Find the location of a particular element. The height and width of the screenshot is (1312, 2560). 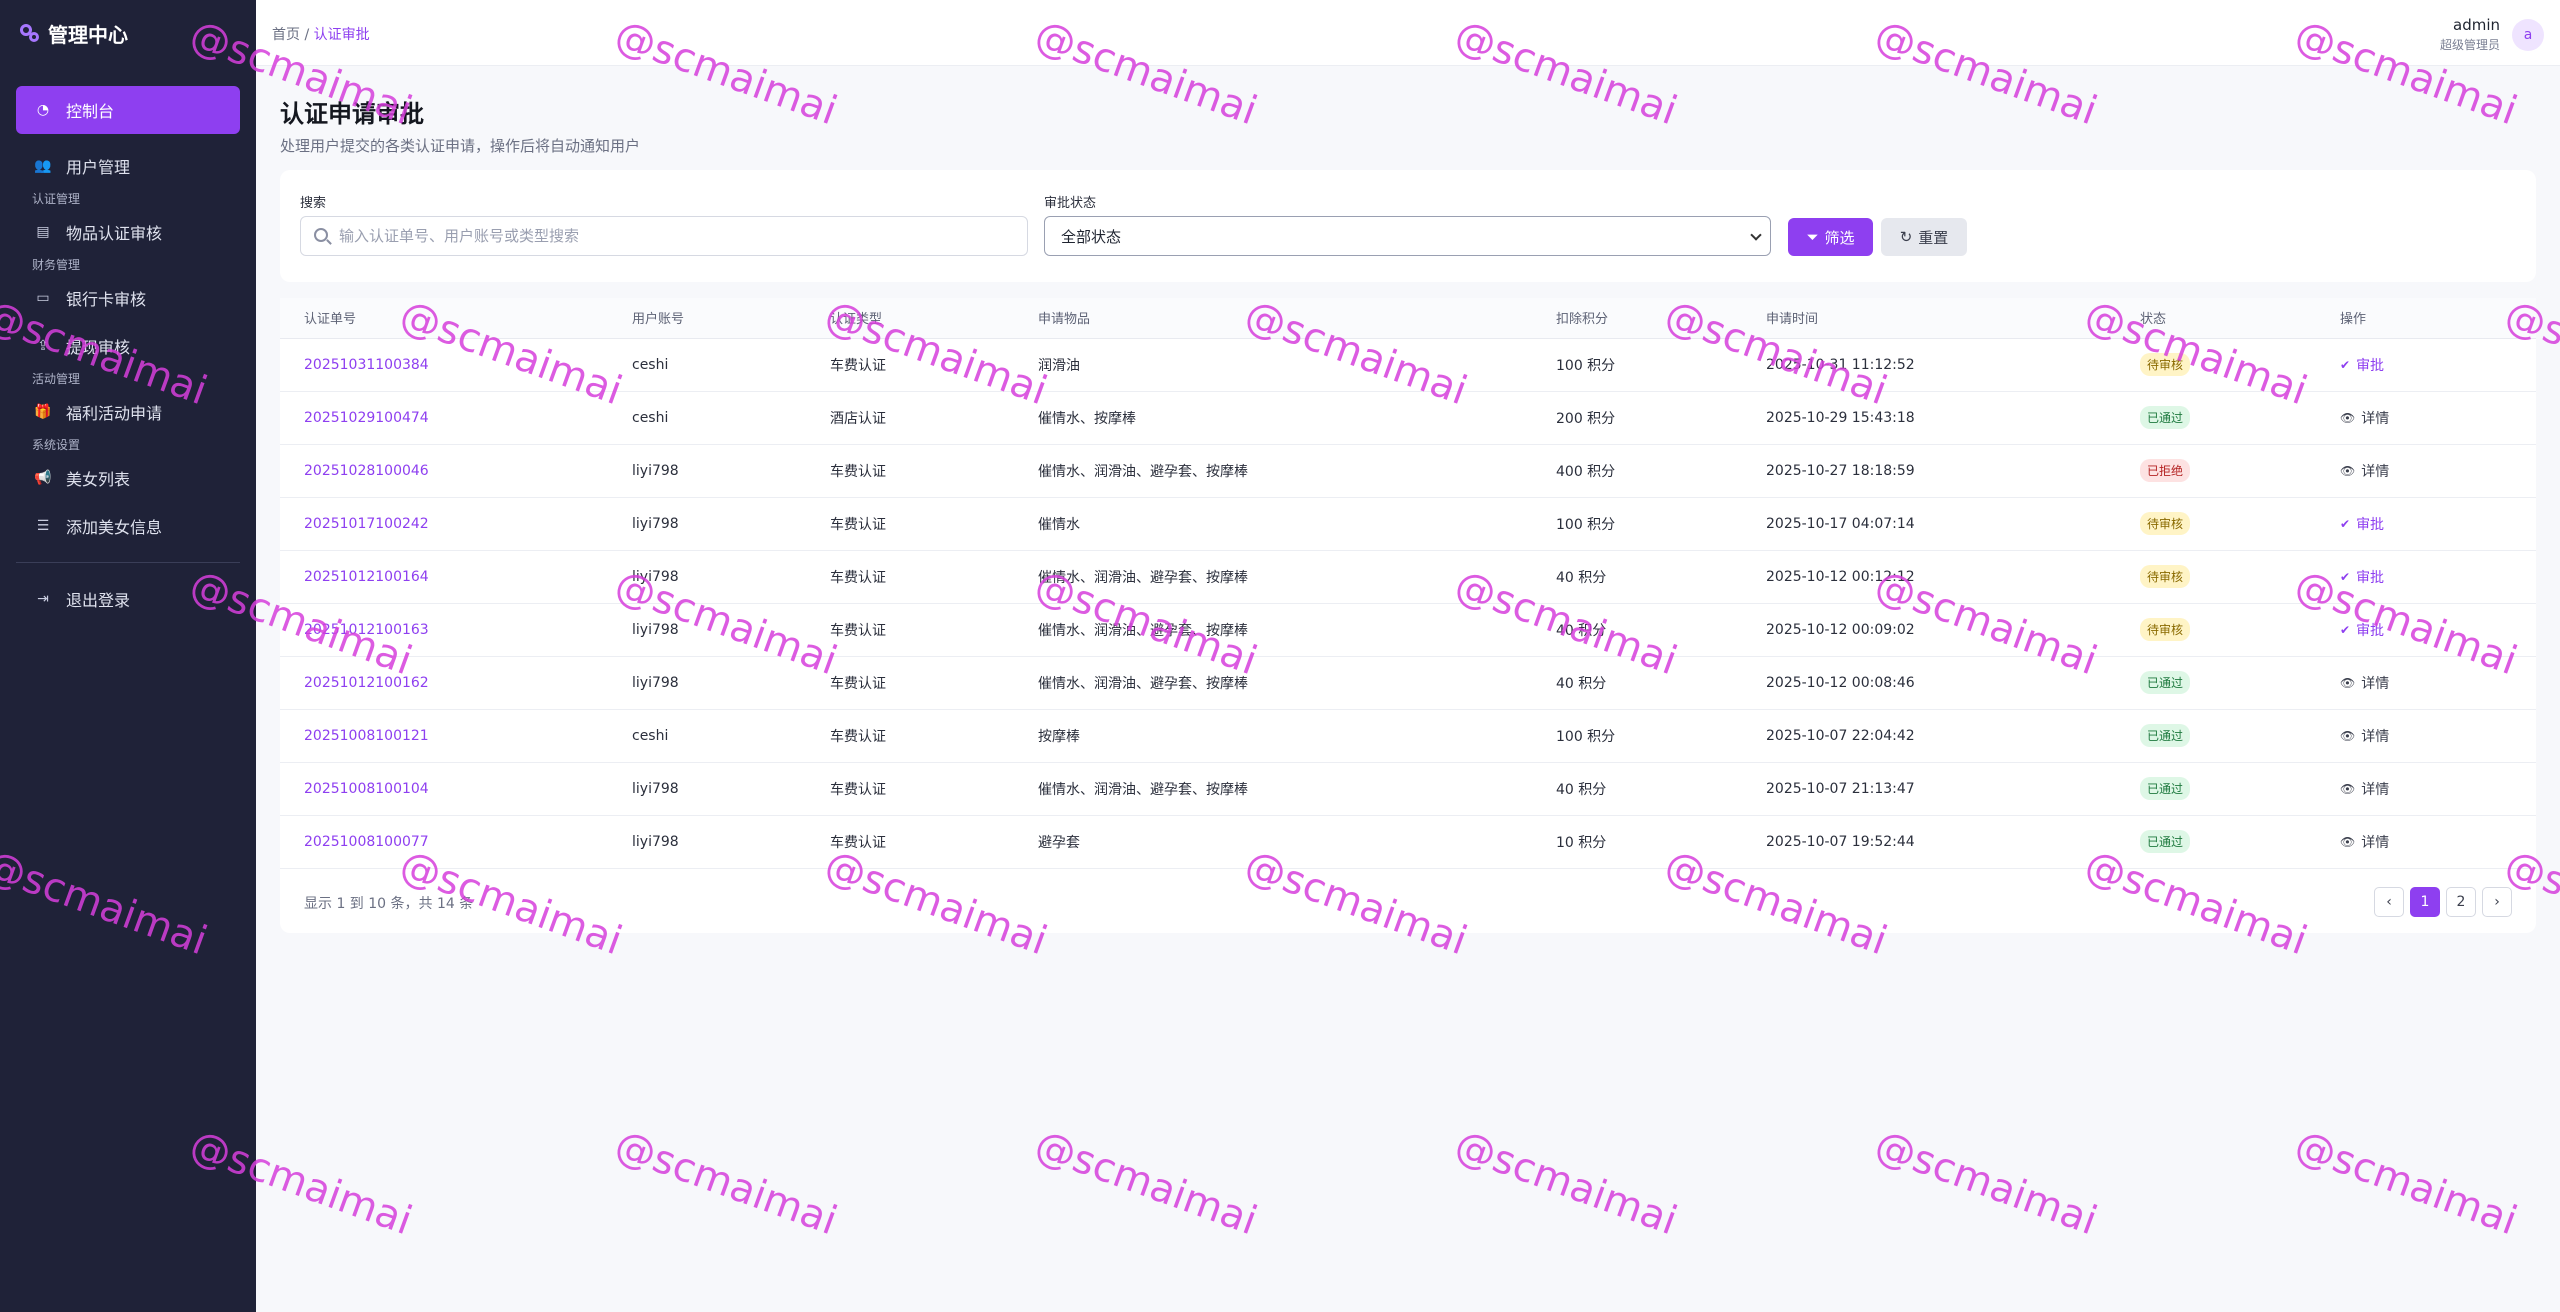

next-page-button: › is located at coordinates (2497, 901).